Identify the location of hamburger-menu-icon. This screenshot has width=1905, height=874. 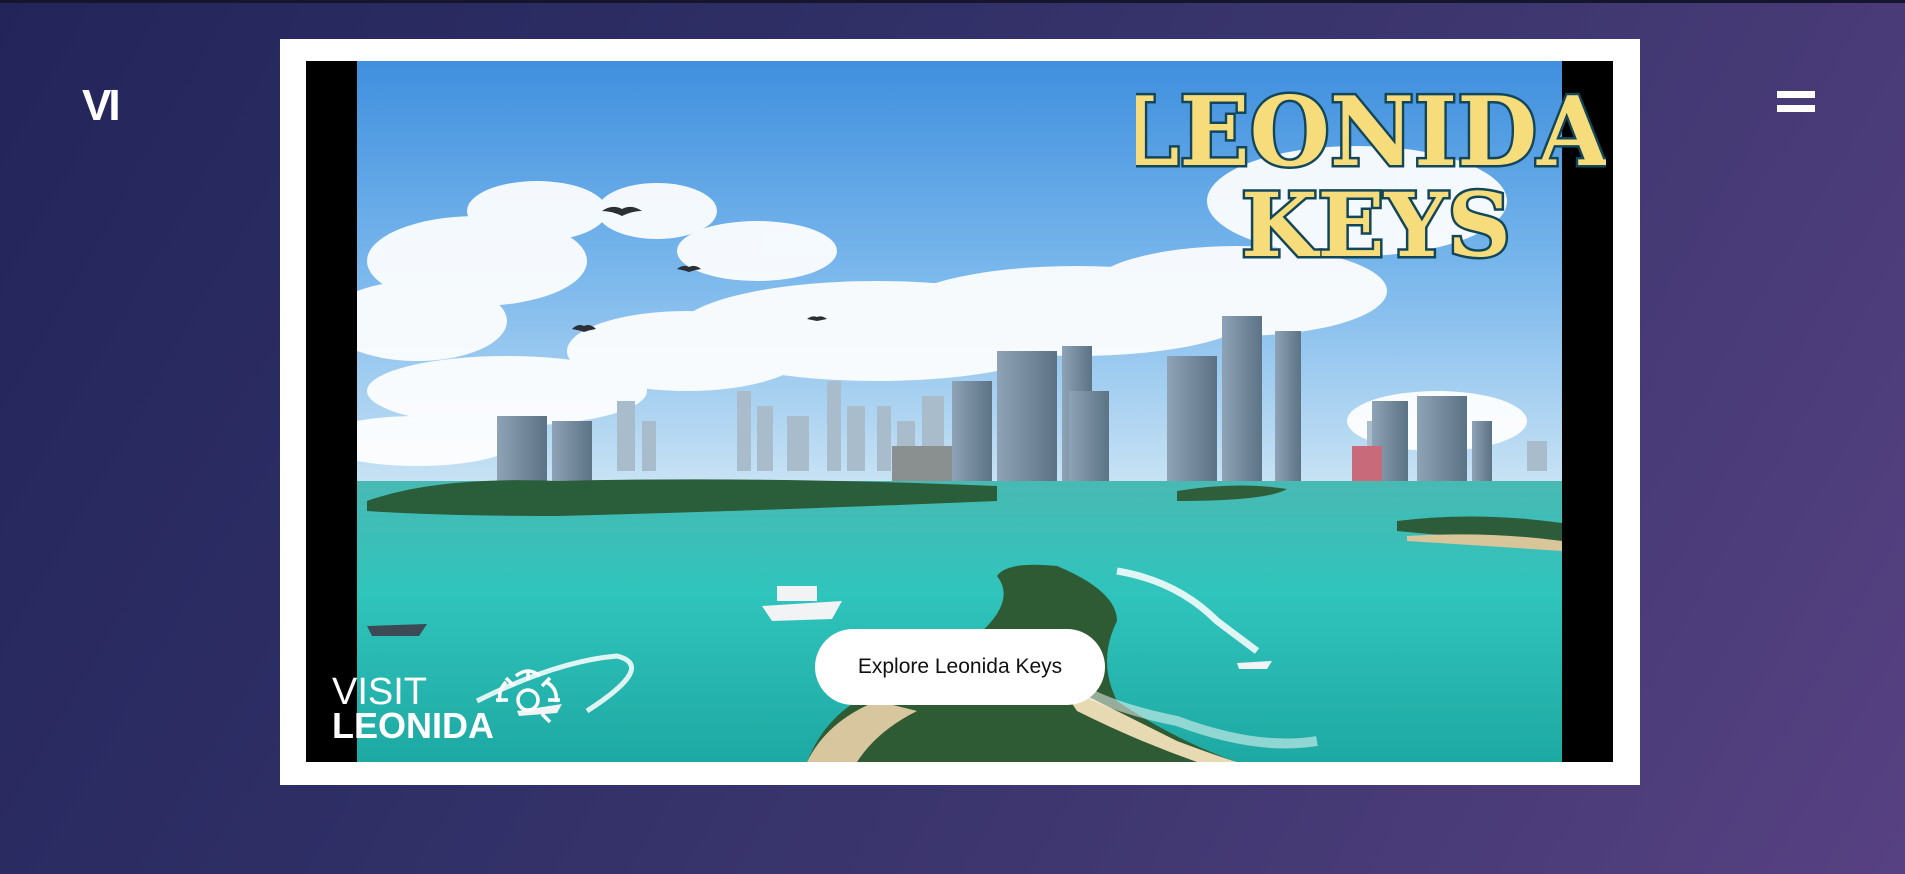
(1795, 103).